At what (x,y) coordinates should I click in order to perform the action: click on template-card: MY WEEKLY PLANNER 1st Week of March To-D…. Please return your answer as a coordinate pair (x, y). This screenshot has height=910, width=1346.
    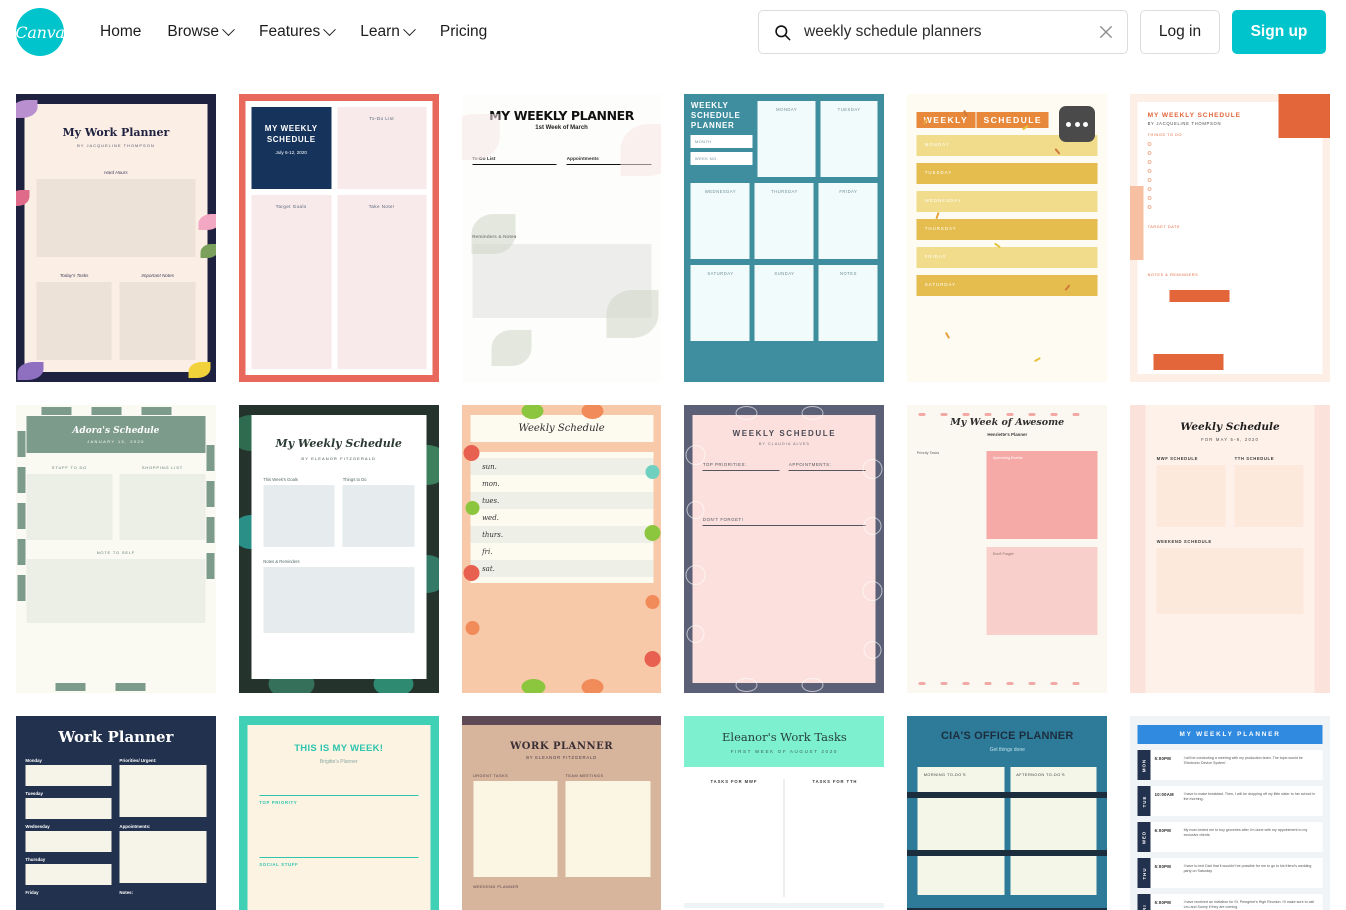
    Looking at the image, I should click on (561, 238).